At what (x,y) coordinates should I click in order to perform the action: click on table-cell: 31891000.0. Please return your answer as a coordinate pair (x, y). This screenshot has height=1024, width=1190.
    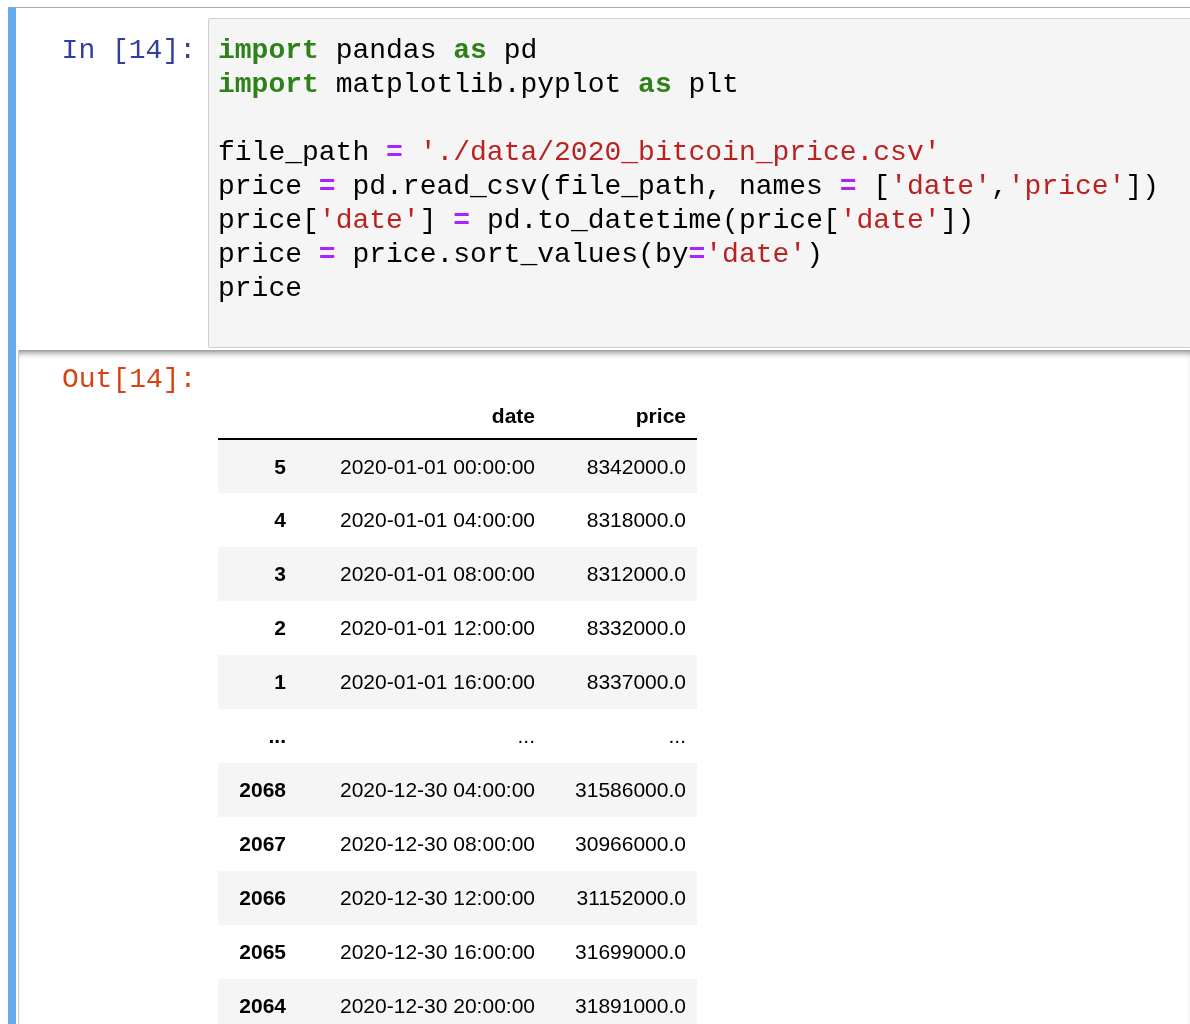
    Looking at the image, I should click on (630, 1005).